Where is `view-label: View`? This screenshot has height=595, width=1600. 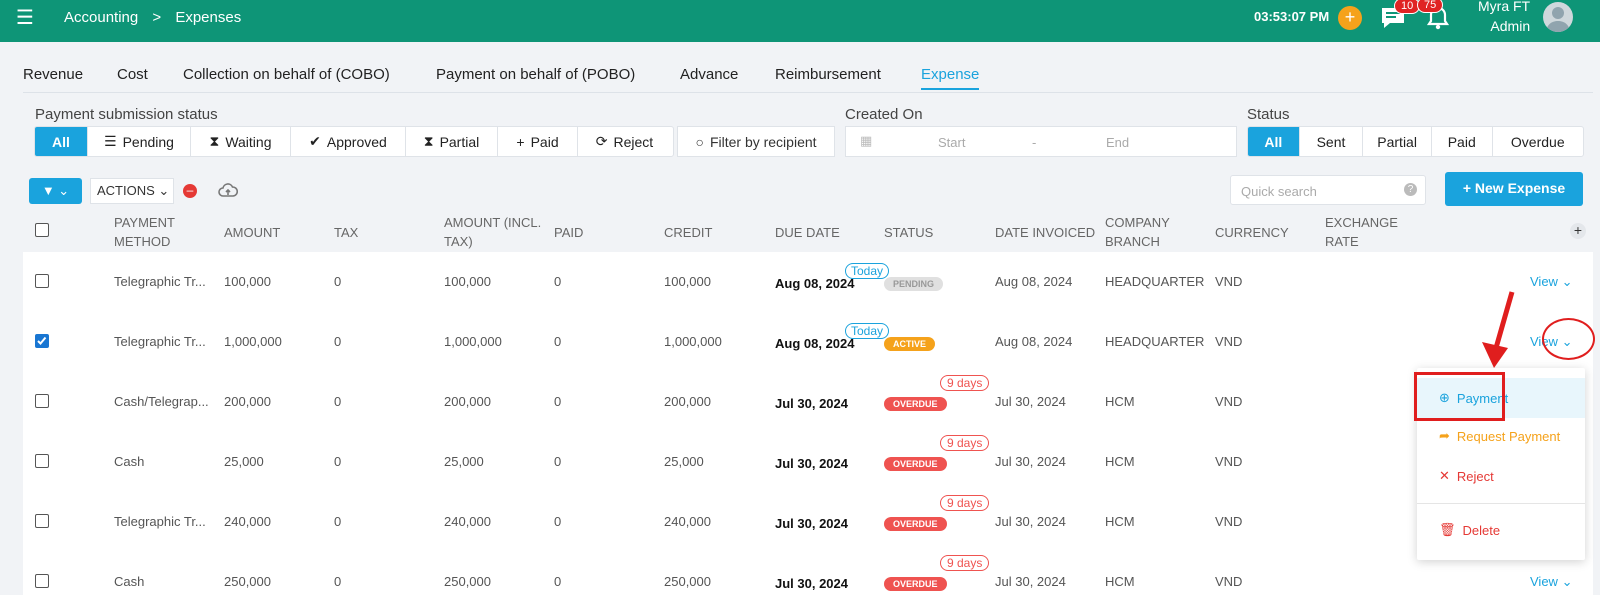
view-label: View is located at coordinates (1544, 281).